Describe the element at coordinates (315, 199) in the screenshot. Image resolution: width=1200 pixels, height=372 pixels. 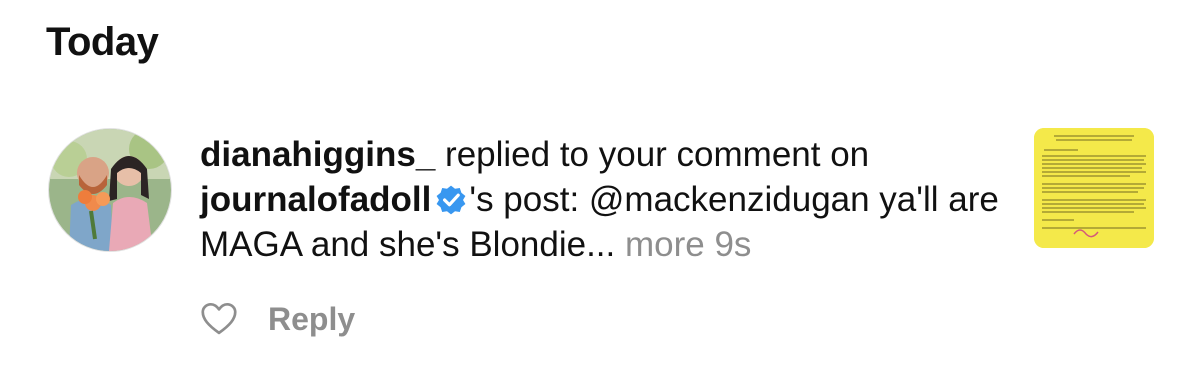
I see `post-owner-link: journalofadoll` at that location.